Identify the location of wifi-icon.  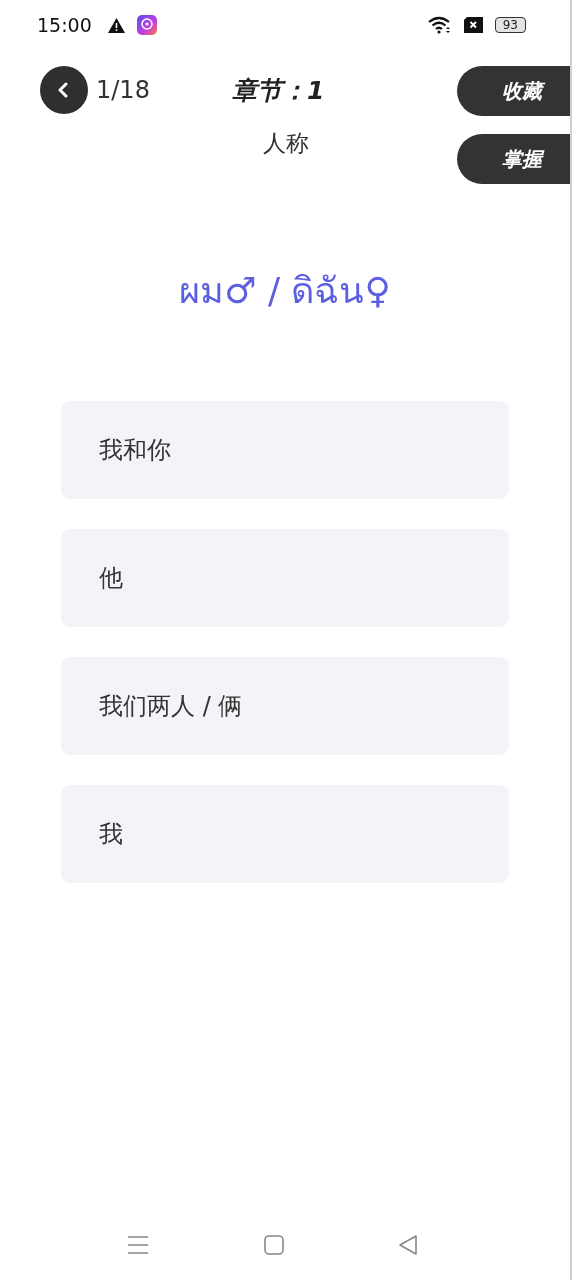
(439, 25).